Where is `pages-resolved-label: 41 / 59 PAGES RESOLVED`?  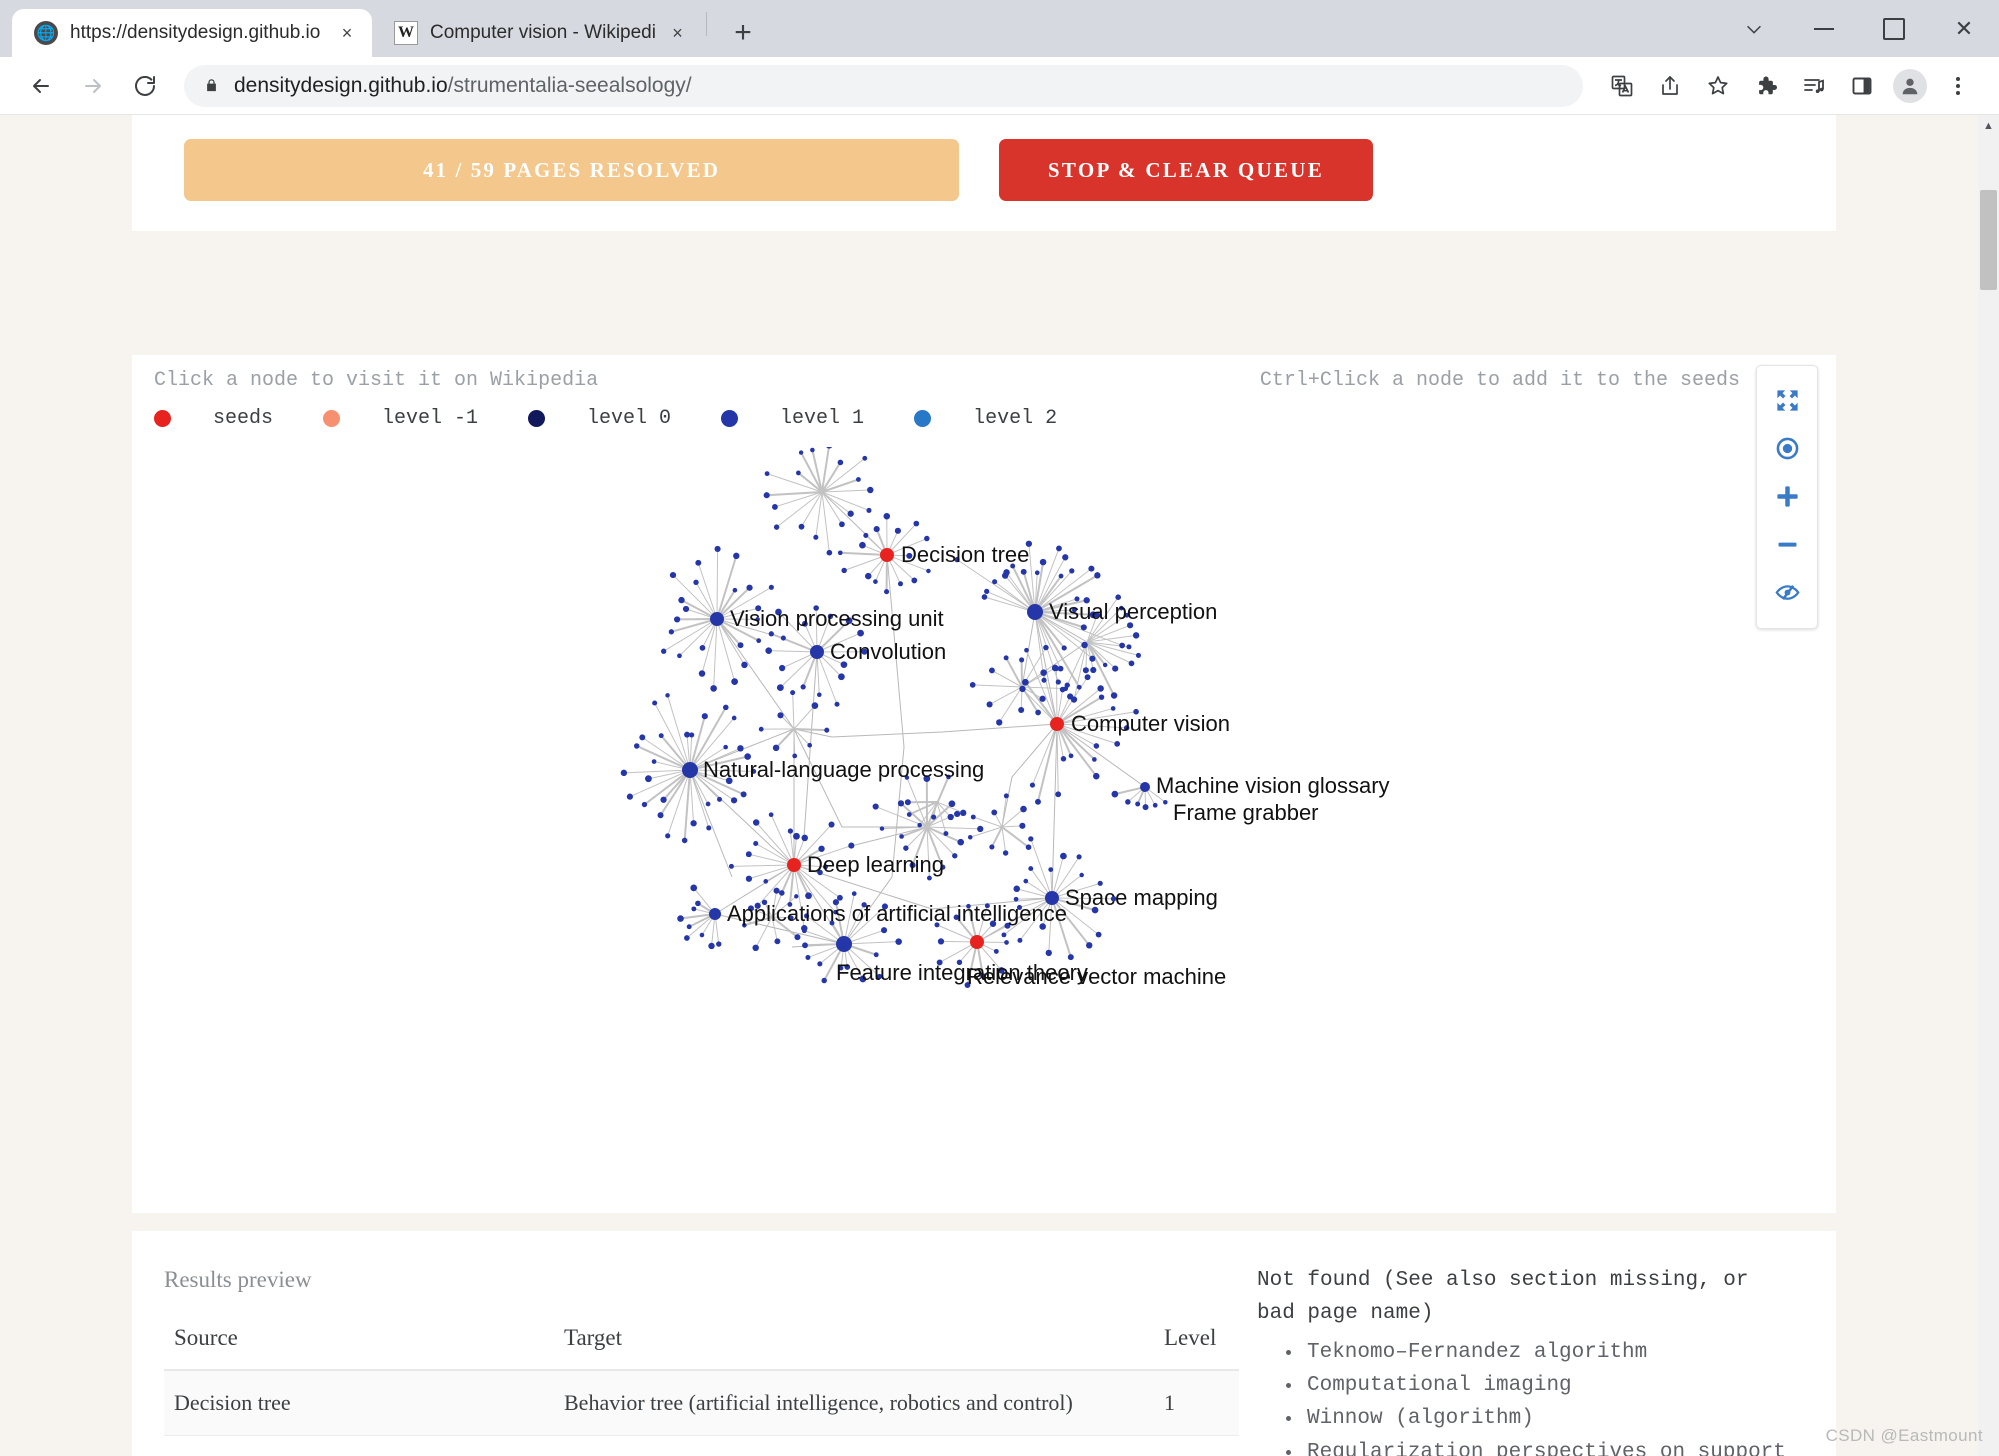
pages-resolved-label: 41 / 59 PAGES RESOLVED is located at coordinates (571, 169).